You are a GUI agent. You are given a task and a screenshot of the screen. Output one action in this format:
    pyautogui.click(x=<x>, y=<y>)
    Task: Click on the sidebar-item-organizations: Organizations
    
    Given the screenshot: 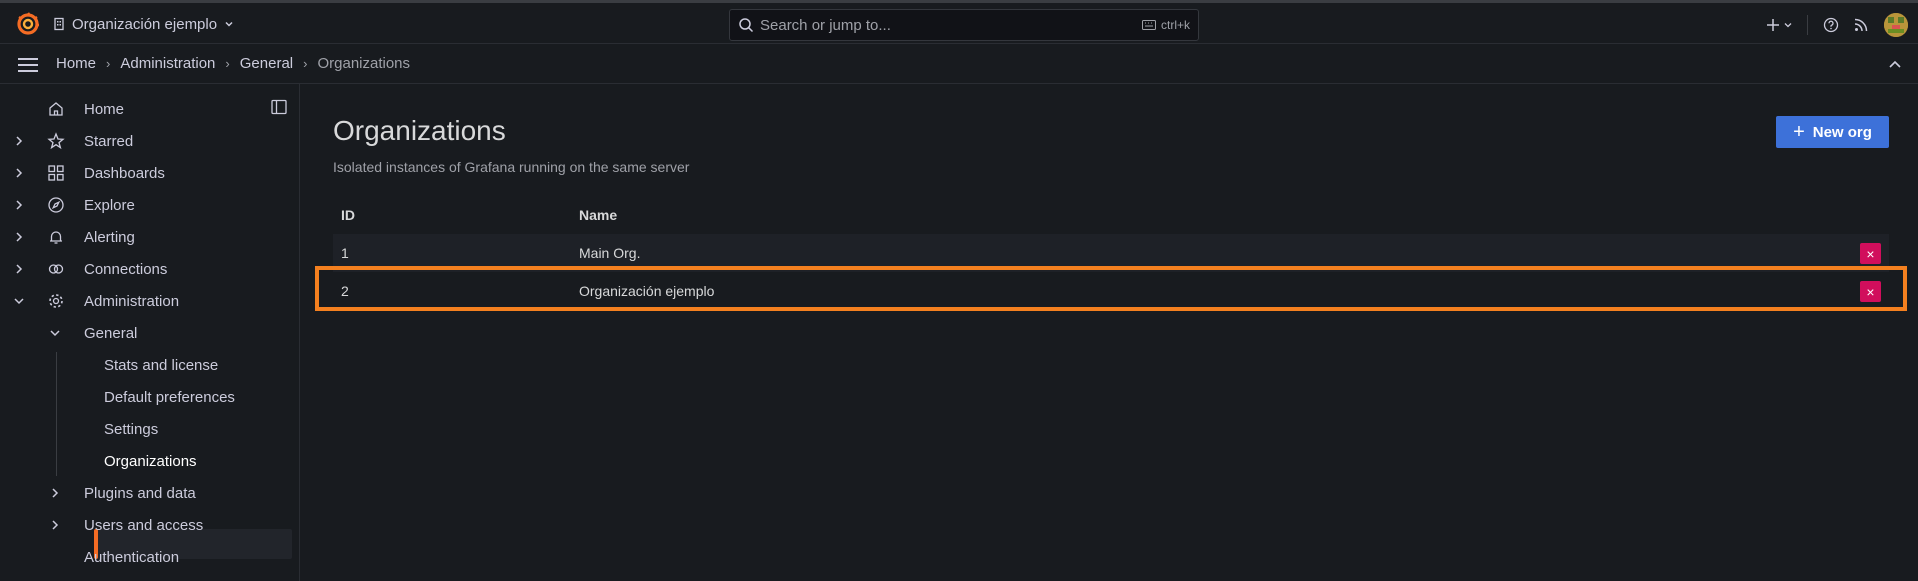 What is the action you would take?
    pyautogui.click(x=150, y=461)
    